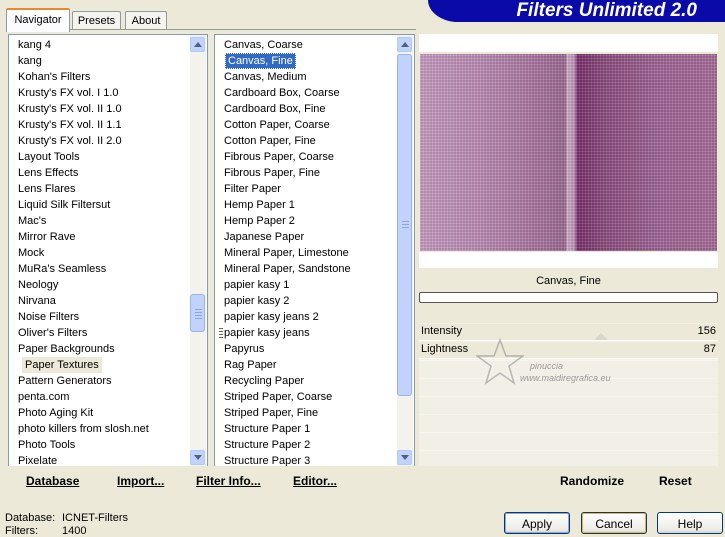 Image resolution: width=725 pixels, height=537 pixels. I want to click on list-item: Liquid Silk Filtersut, so click(64, 205).